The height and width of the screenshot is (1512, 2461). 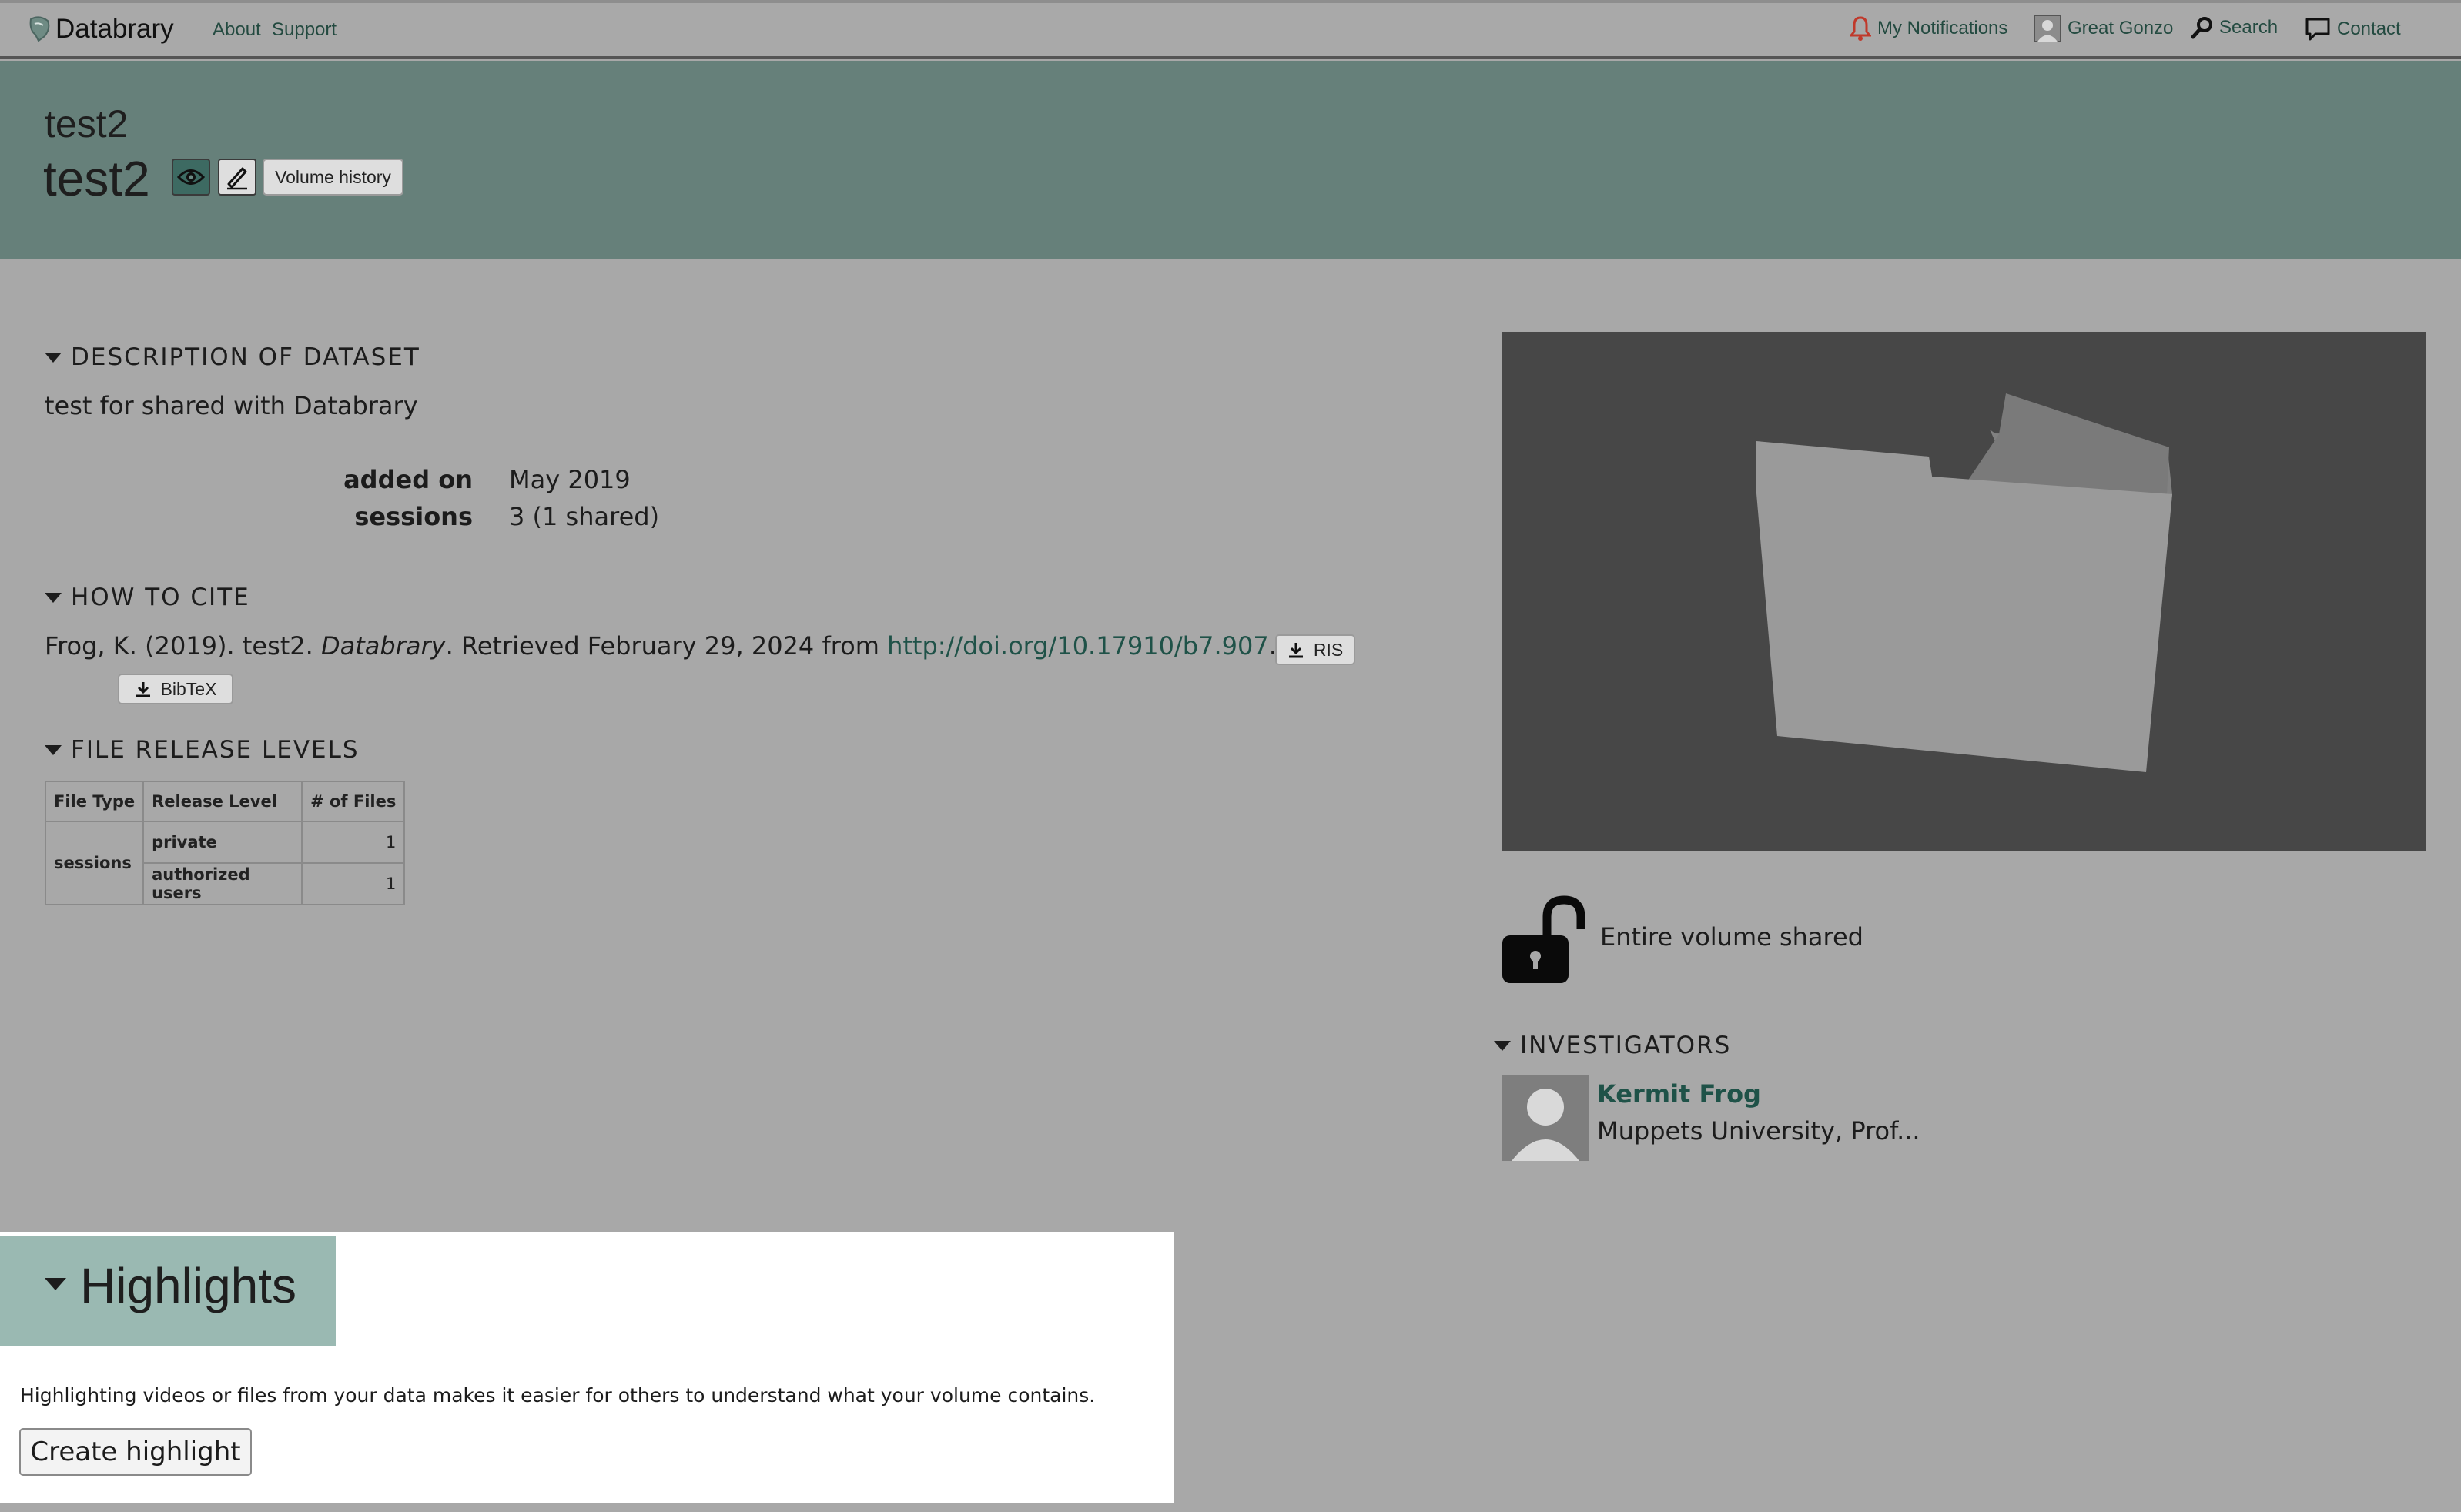 I want to click on view-button, so click(x=191, y=177).